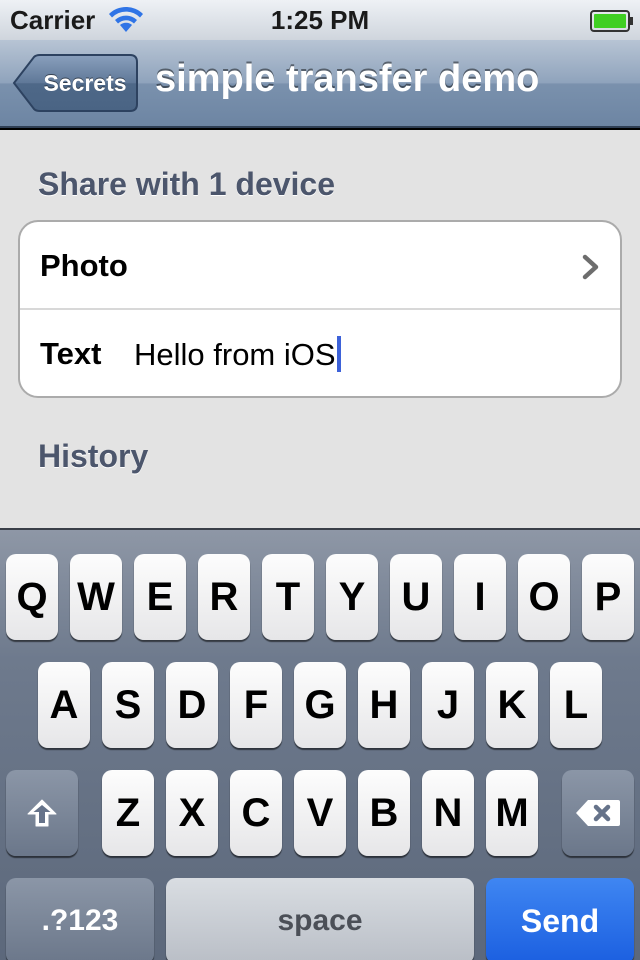  I want to click on share-section-header: Share with 1 device, so click(187, 184).